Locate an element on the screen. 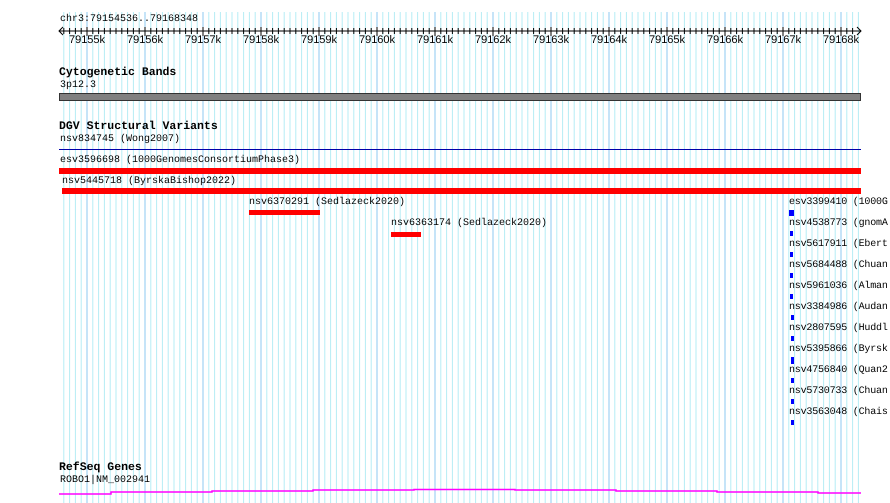 This screenshot has width=890, height=503. ruler-tick-label: 79156k is located at coordinates (145, 40).